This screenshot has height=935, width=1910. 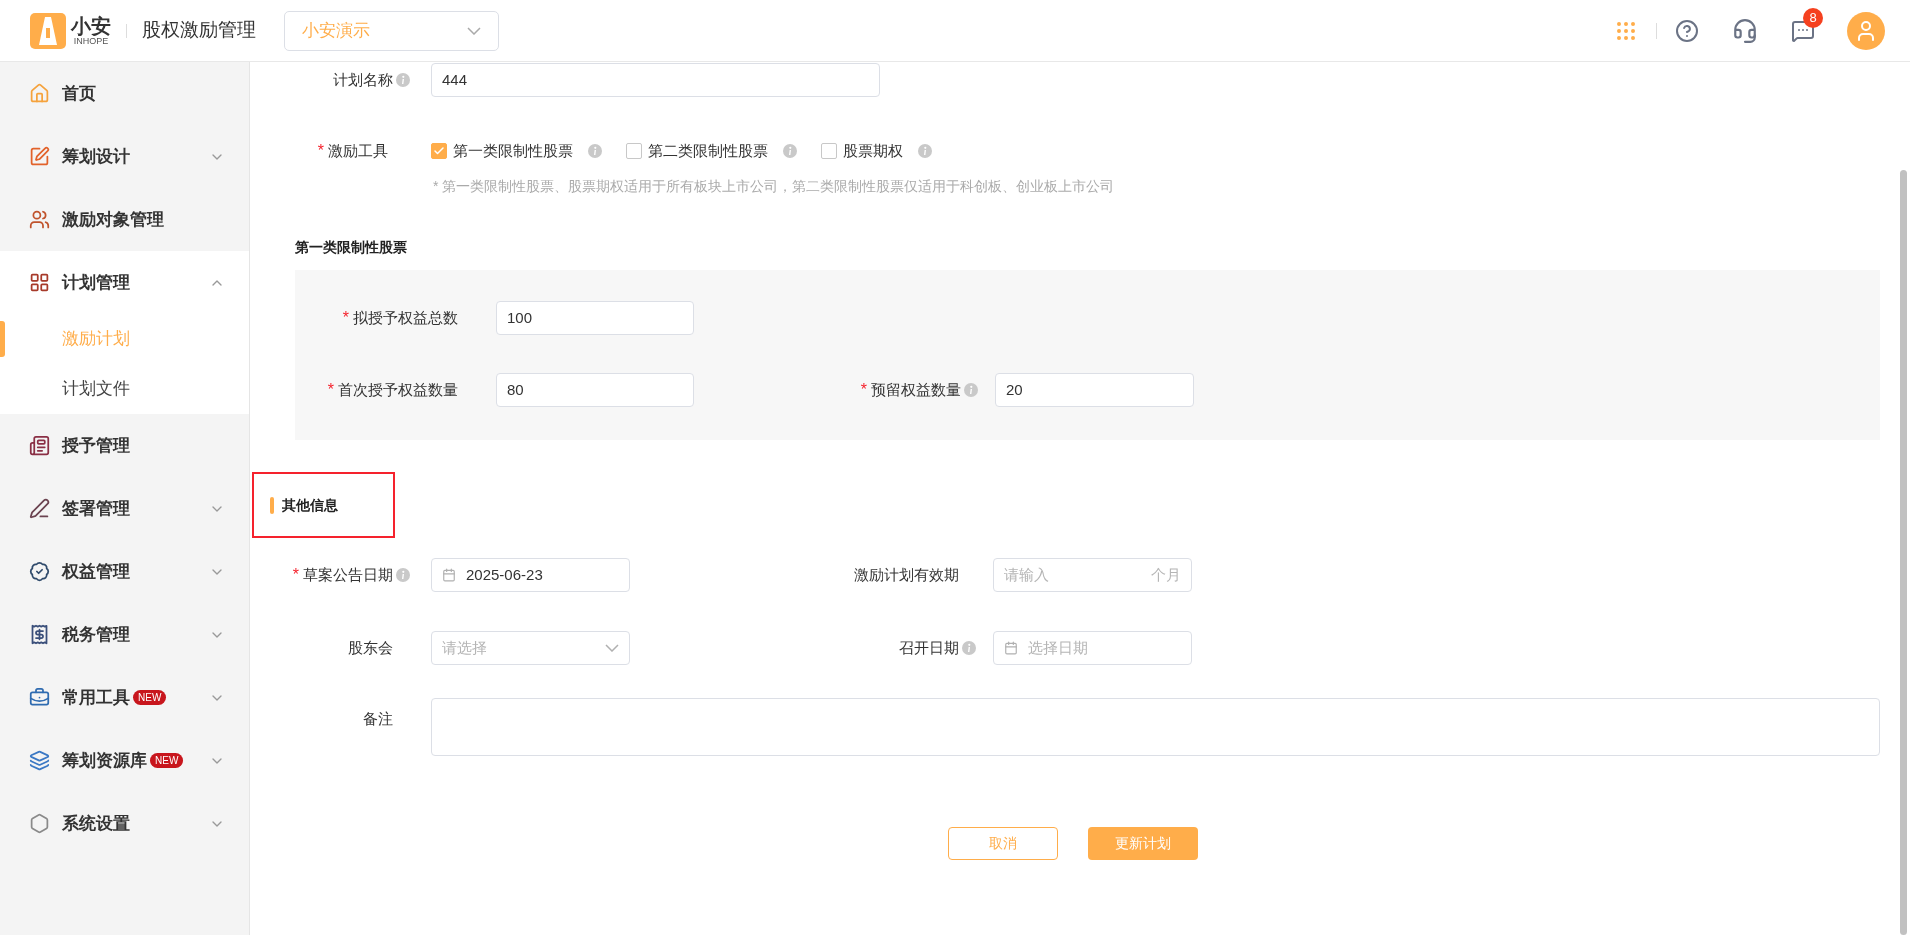 I want to click on sidebar-item: 首页, so click(x=124, y=93).